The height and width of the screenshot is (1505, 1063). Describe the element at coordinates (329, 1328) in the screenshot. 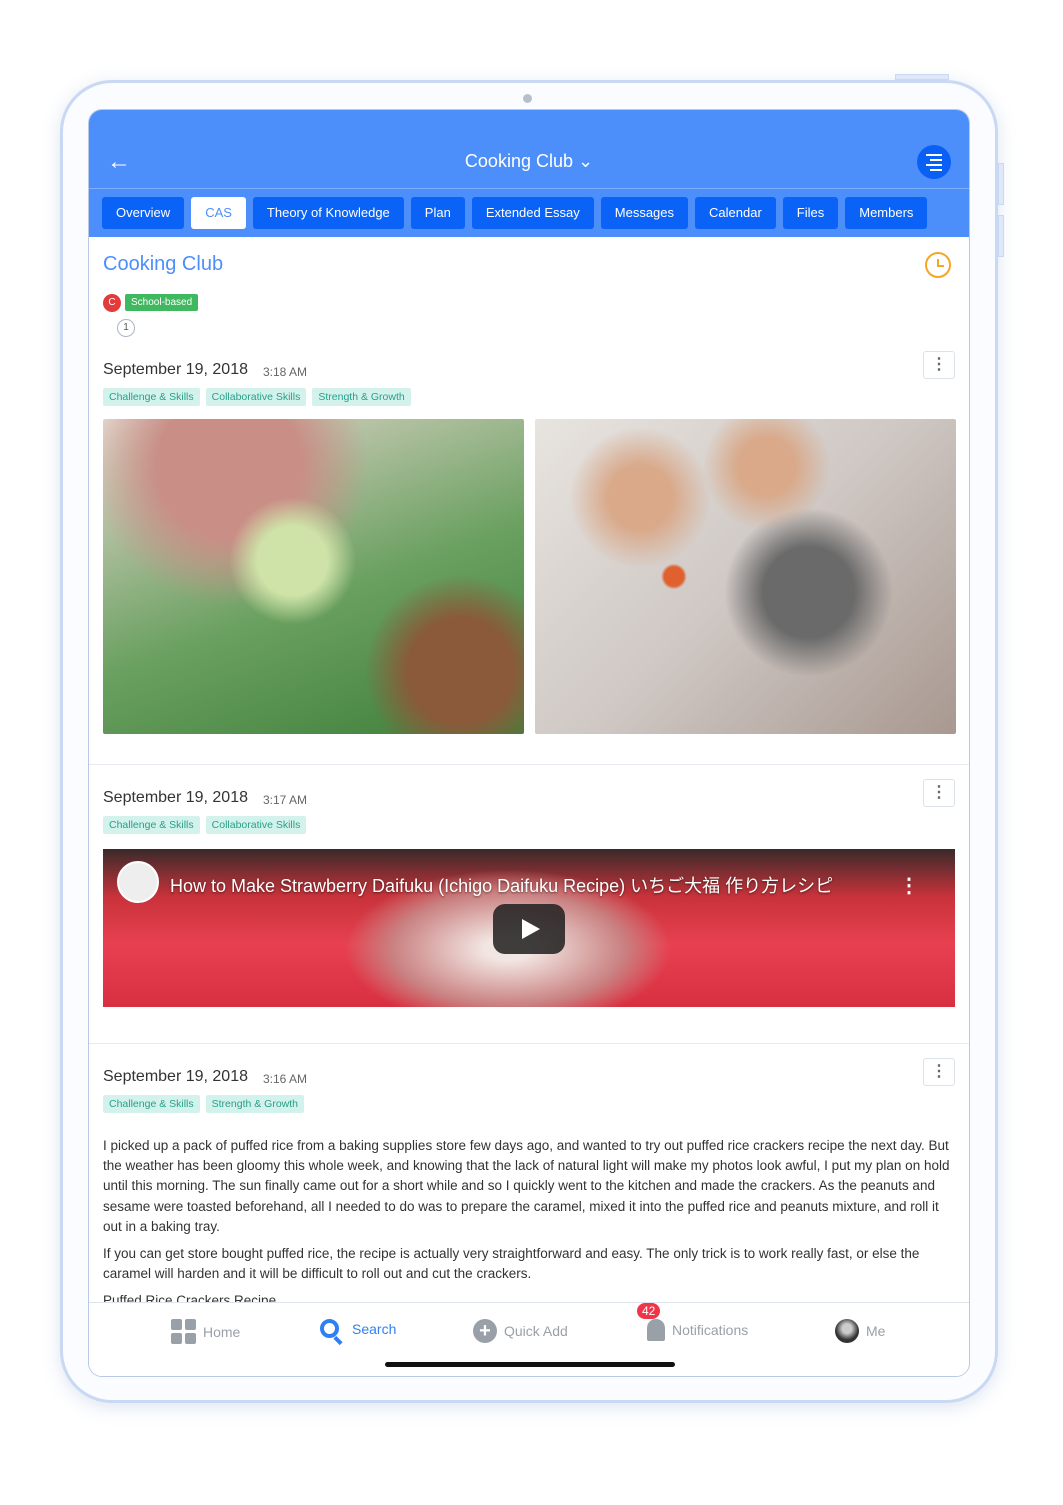

I see `search-icon` at that location.